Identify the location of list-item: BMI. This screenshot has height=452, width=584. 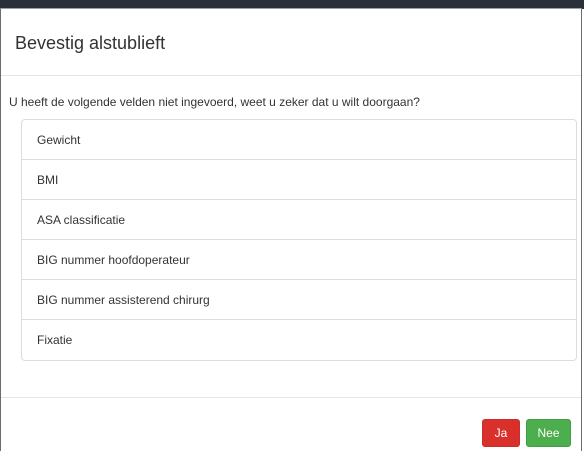
(299, 180).